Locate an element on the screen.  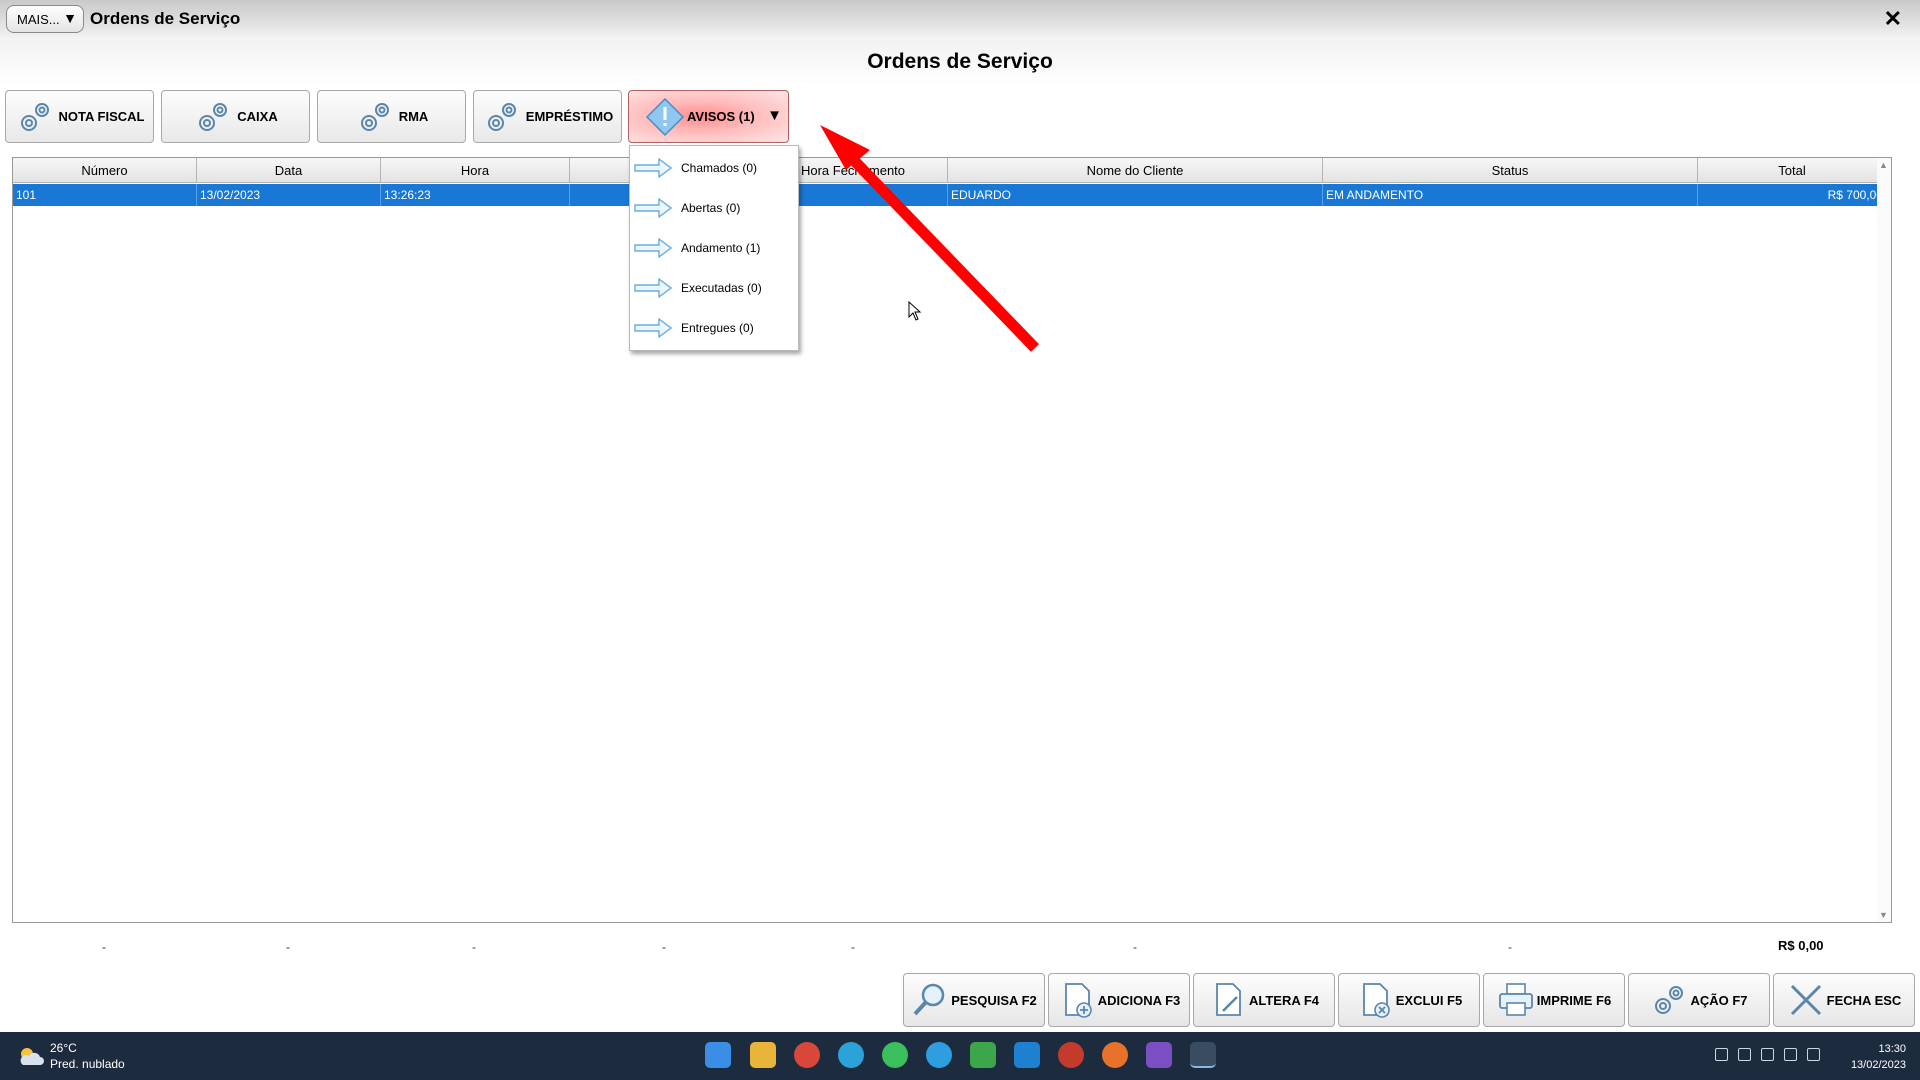
whatsapp-icon is located at coordinates (895, 1055).